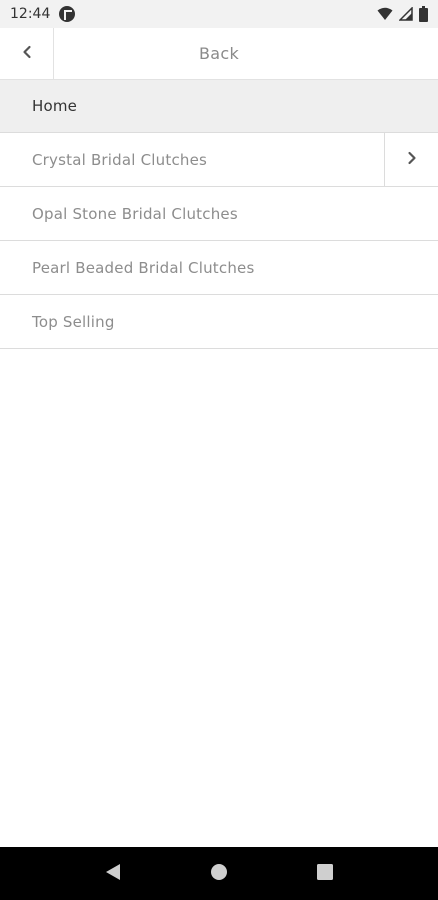 The height and width of the screenshot is (900, 438). Describe the element at coordinates (423, 14) in the screenshot. I see `battery-icon` at that location.